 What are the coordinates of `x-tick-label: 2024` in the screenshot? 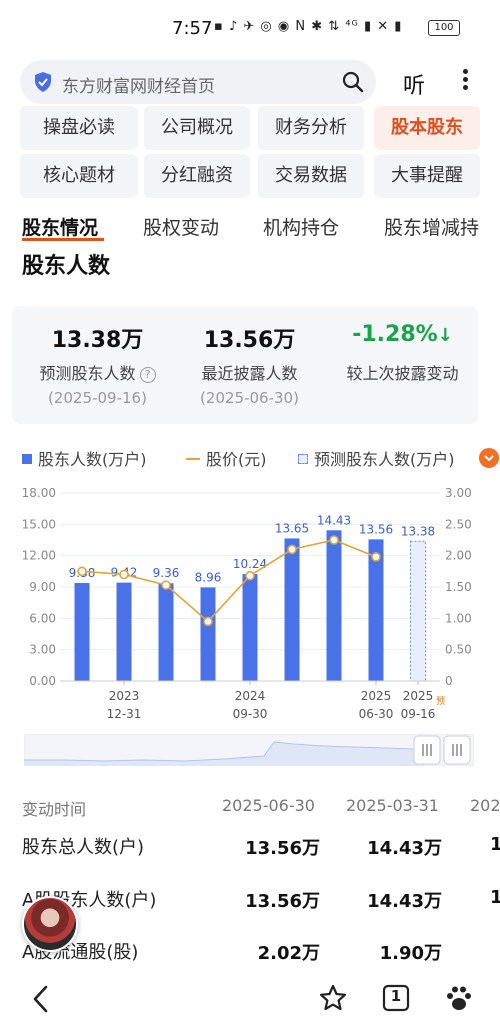 It's located at (250, 696).